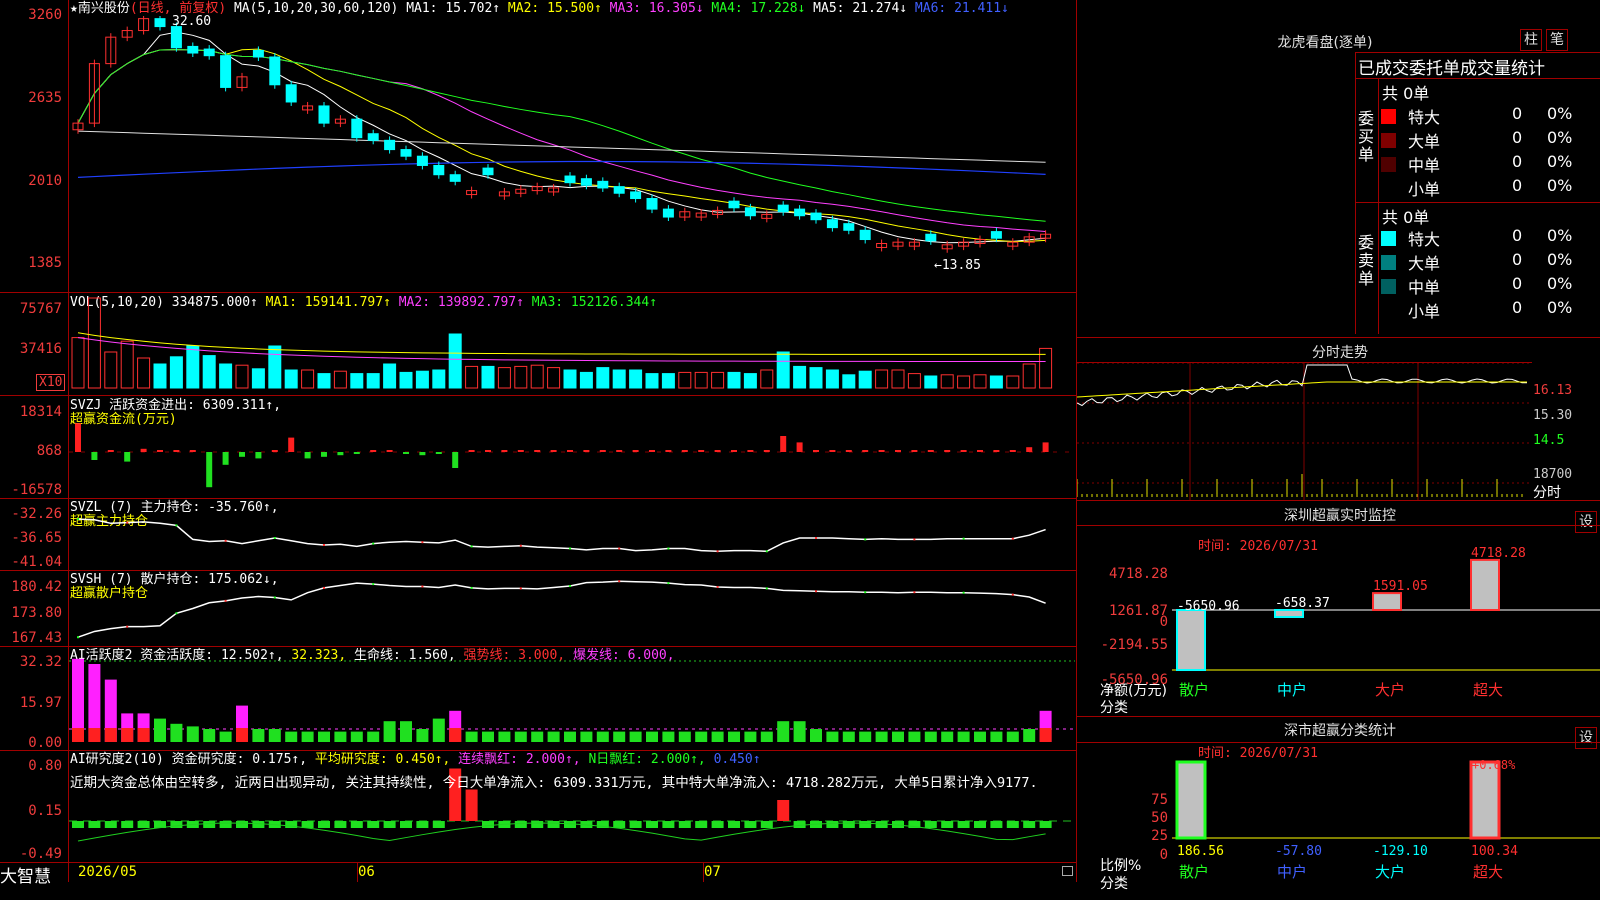 The height and width of the screenshot is (900, 1600). What do you see at coordinates (74, 8) in the screenshot?
I see `star-icon: ★` at bounding box center [74, 8].